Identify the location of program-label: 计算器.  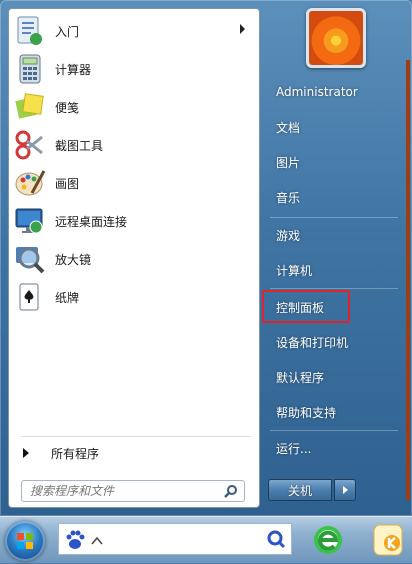
(73, 69).